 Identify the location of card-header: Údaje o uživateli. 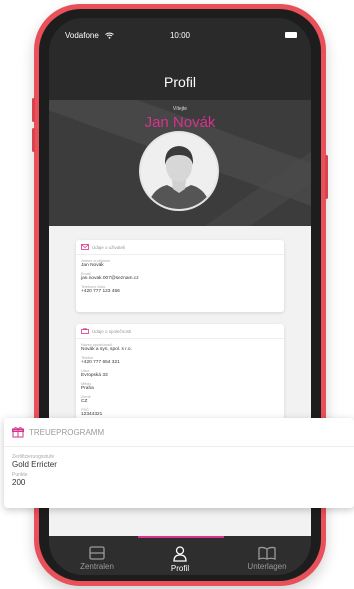
(180, 247).